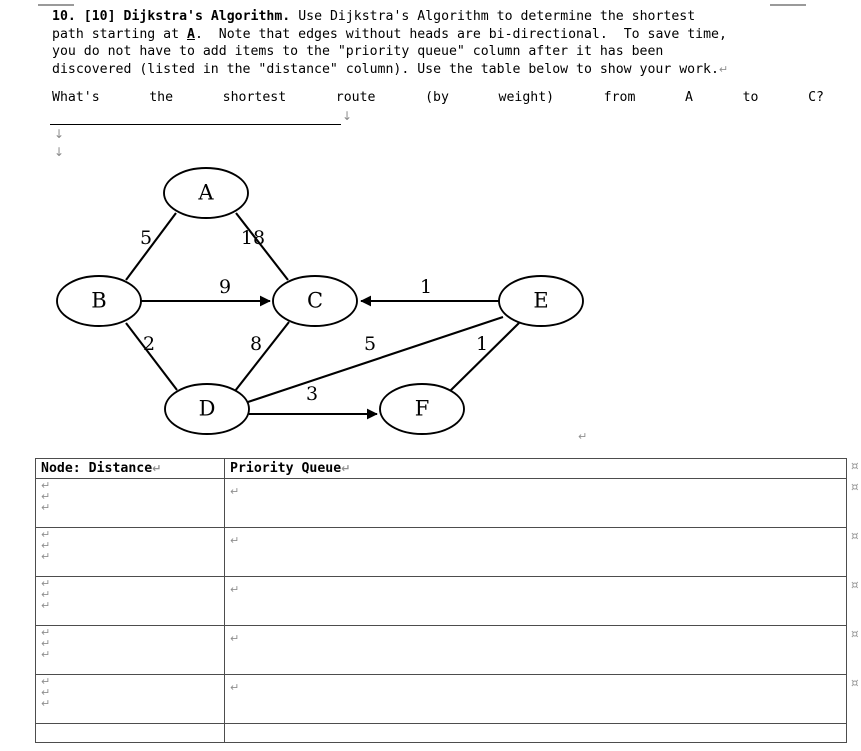  Describe the element at coordinates (254, 97) in the screenshot. I see `subquestion-word-2: shortest` at that location.